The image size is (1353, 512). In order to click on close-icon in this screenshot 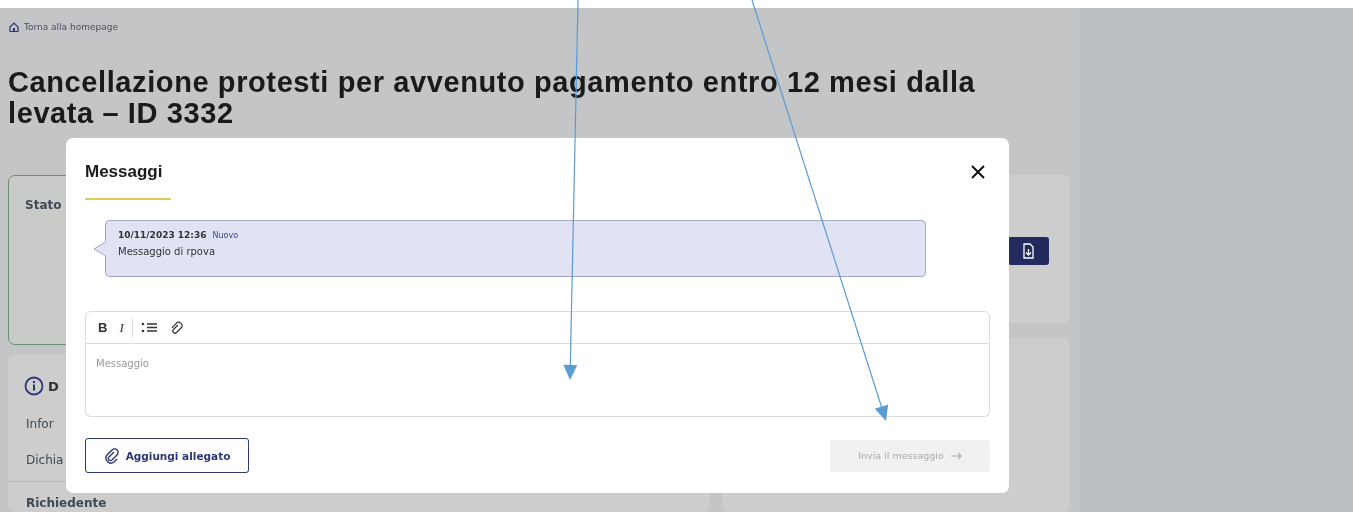, I will do `click(978, 172)`.